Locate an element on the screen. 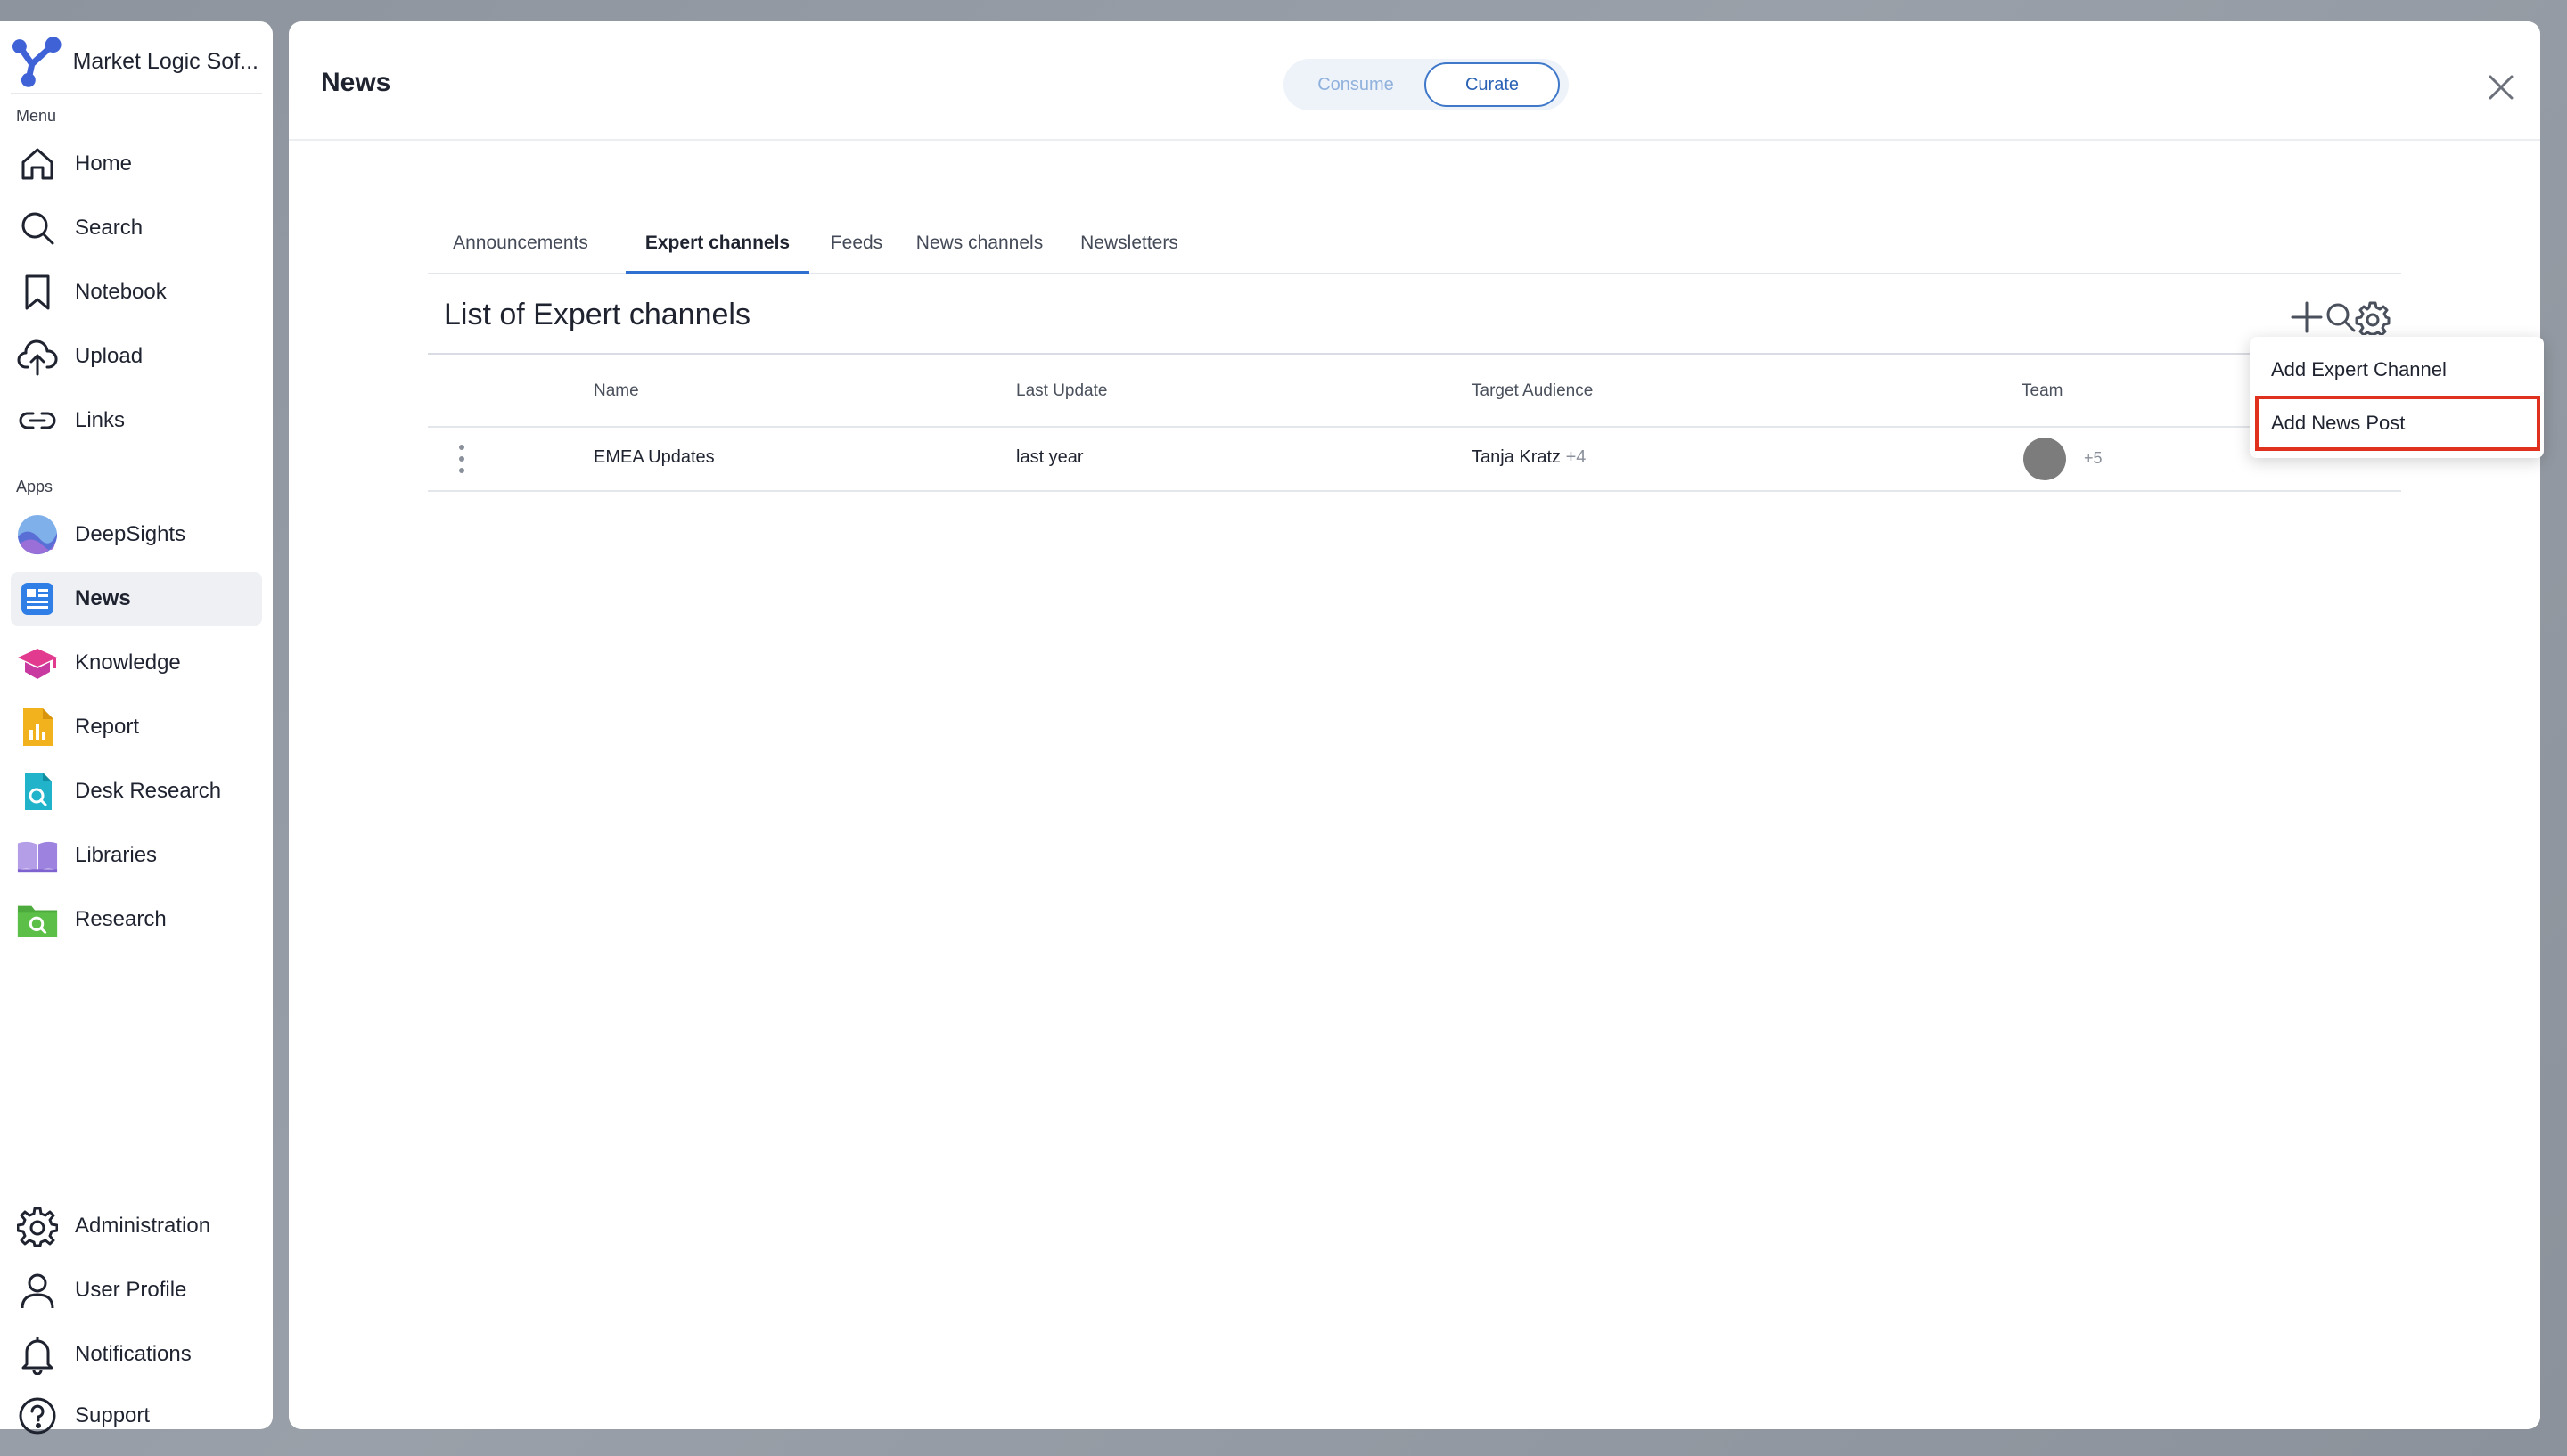 Image resolution: width=2567 pixels, height=1456 pixels. sidebar-item-upload: Upload is located at coordinates (137, 356).